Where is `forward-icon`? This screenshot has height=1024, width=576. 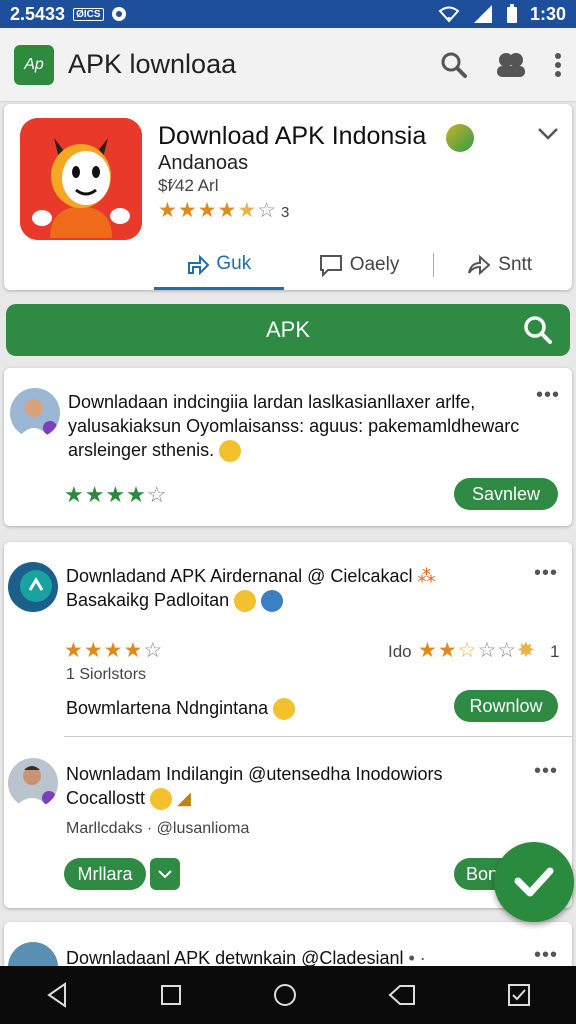 forward-icon is located at coordinates (479, 265).